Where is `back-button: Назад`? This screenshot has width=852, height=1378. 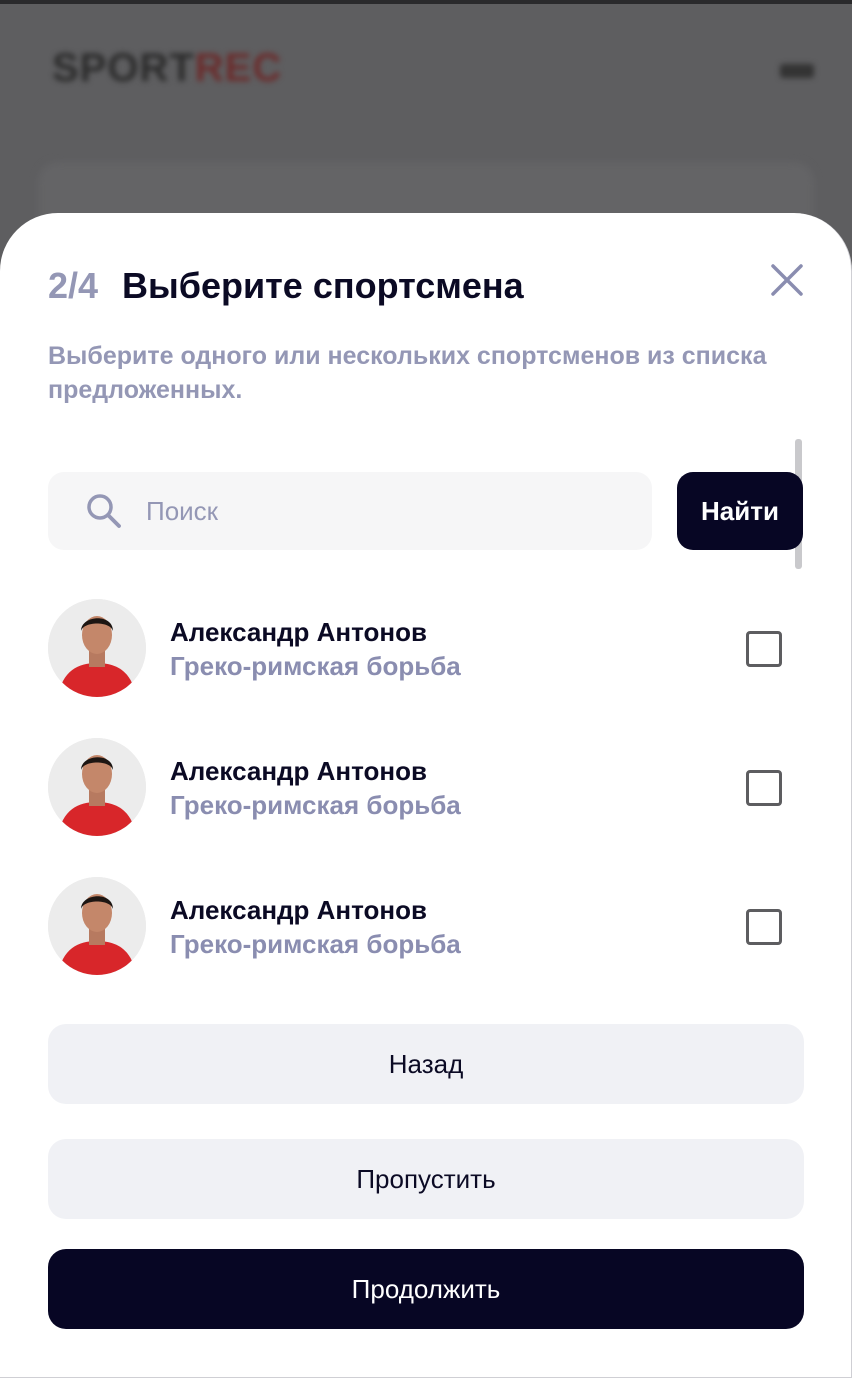
back-button: Назад is located at coordinates (426, 1064).